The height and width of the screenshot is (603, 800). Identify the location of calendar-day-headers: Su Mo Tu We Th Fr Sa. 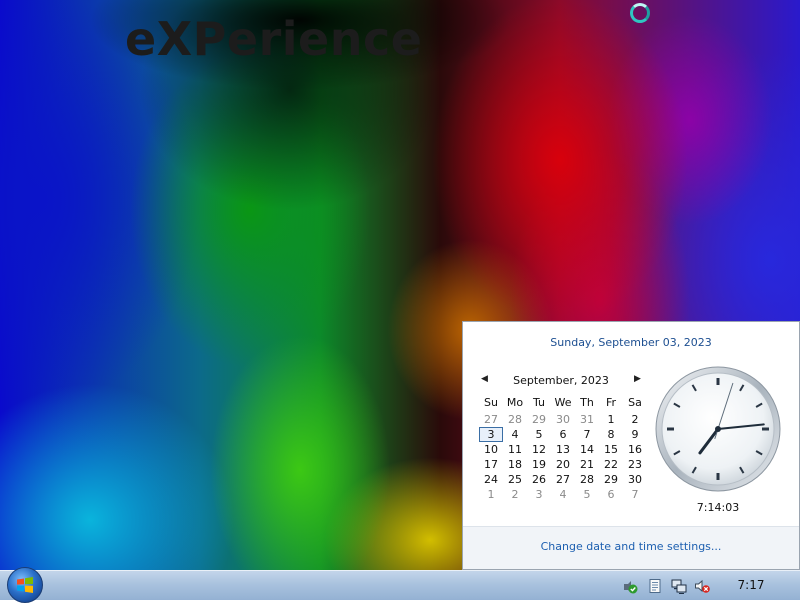
(563, 402).